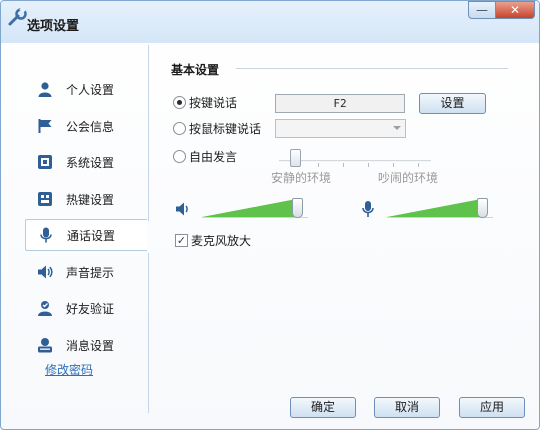  I want to click on wrench-icon, so click(18, 17).